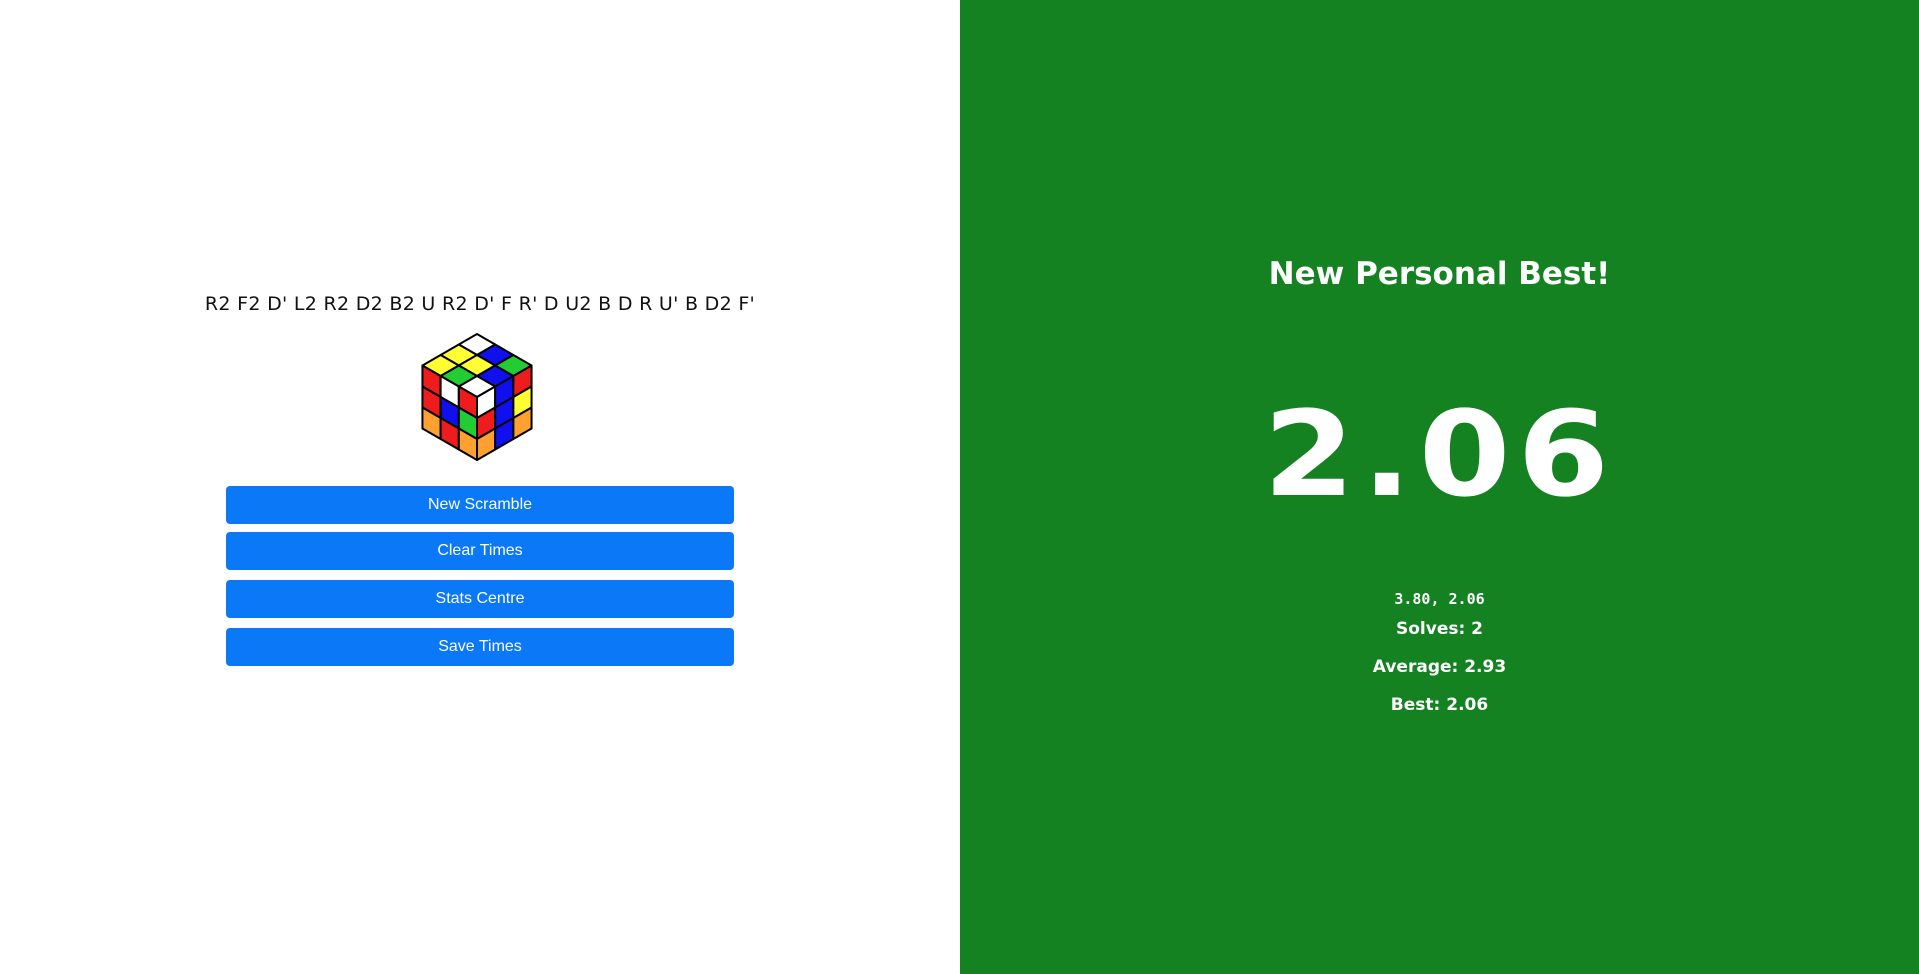  I want to click on timer-display: 2.06, so click(1410, 454).